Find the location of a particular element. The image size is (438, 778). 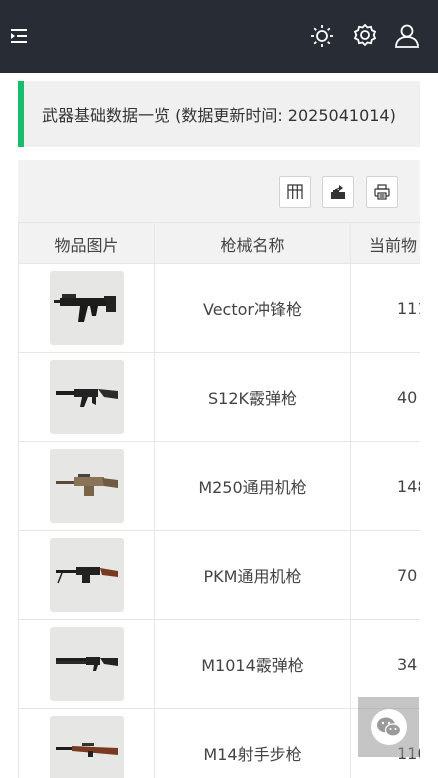

table-row: Vector冲锋枪 111 is located at coordinates (219, 308).